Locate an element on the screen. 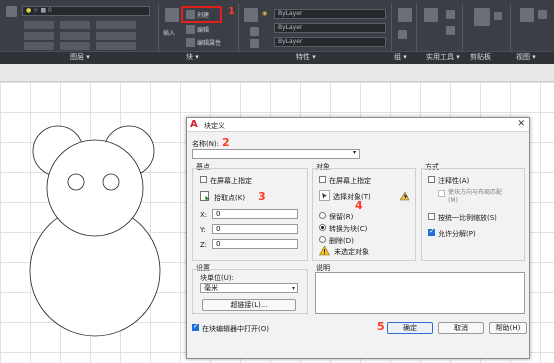 The width and height of the screenshot is (554, 363). name-label: 名称(N): is located at coordinates (206, 144).